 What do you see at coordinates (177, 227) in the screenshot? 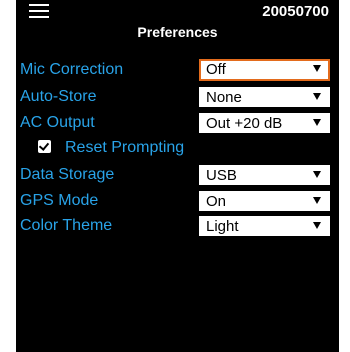
I see `setting-row-color-theme: Color Theme Light` at bounding box center [177, 227].